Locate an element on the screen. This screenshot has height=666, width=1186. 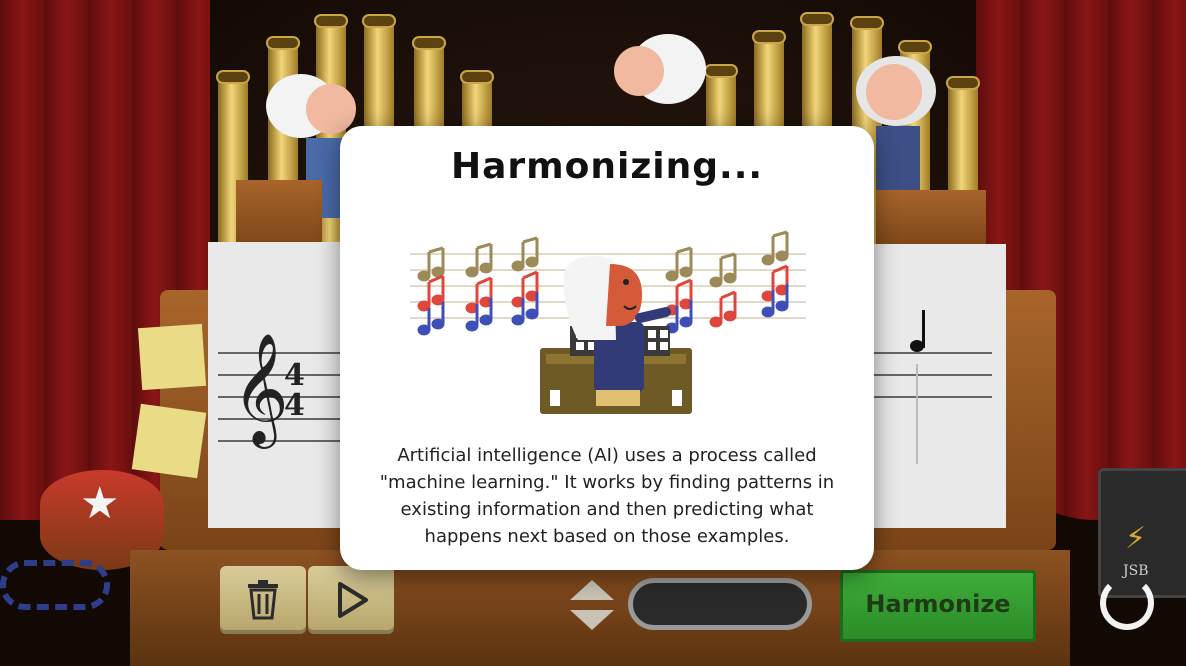
clear-button is located at coordinates (263, 600).